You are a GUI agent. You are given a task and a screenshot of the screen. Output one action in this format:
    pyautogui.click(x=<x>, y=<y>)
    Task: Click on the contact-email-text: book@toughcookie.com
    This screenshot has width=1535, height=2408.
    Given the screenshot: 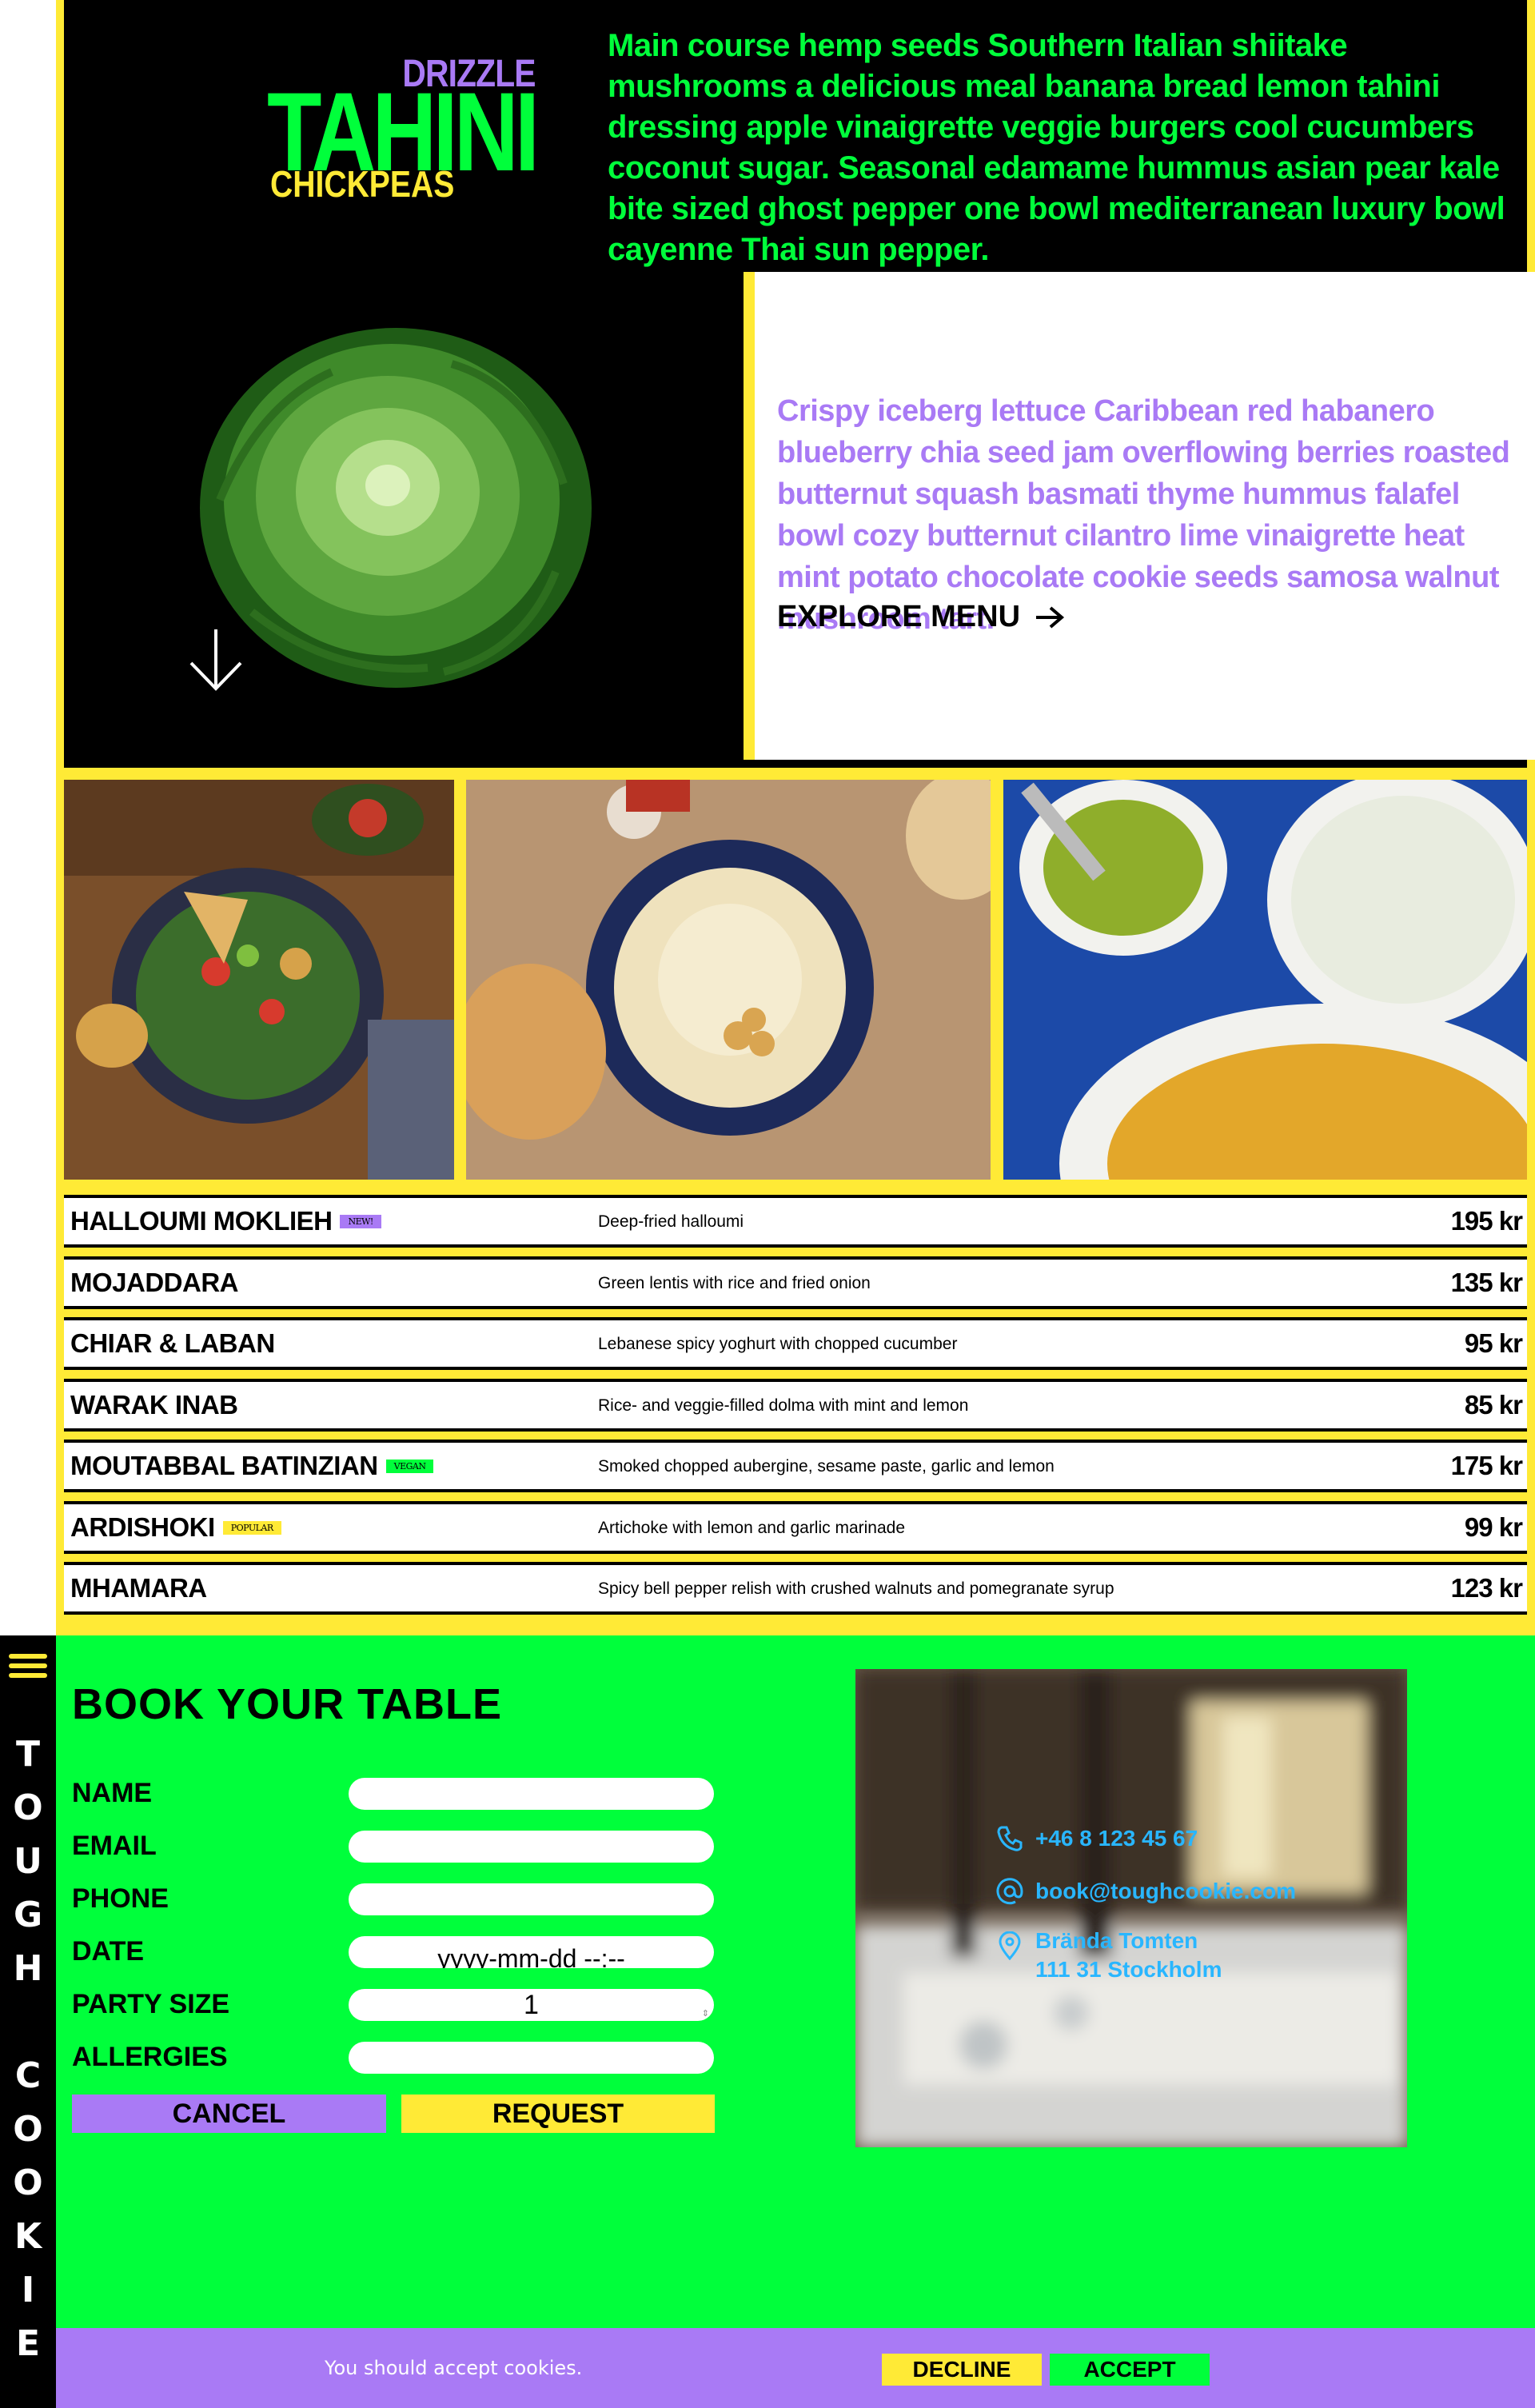 What is the action you would take?
    pyautogui.click(x=1165, y=1891)
    